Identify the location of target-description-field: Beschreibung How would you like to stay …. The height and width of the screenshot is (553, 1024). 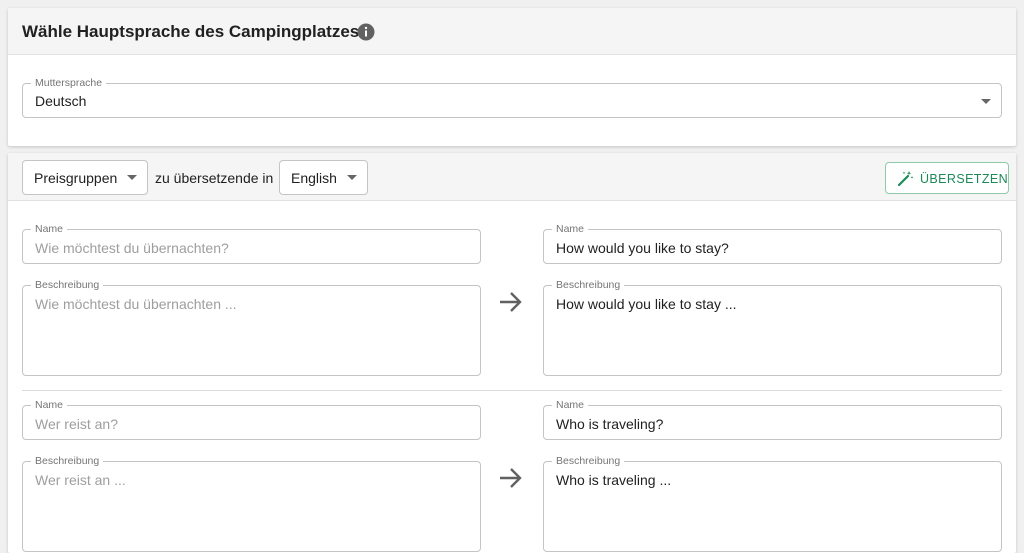
(772, 327).